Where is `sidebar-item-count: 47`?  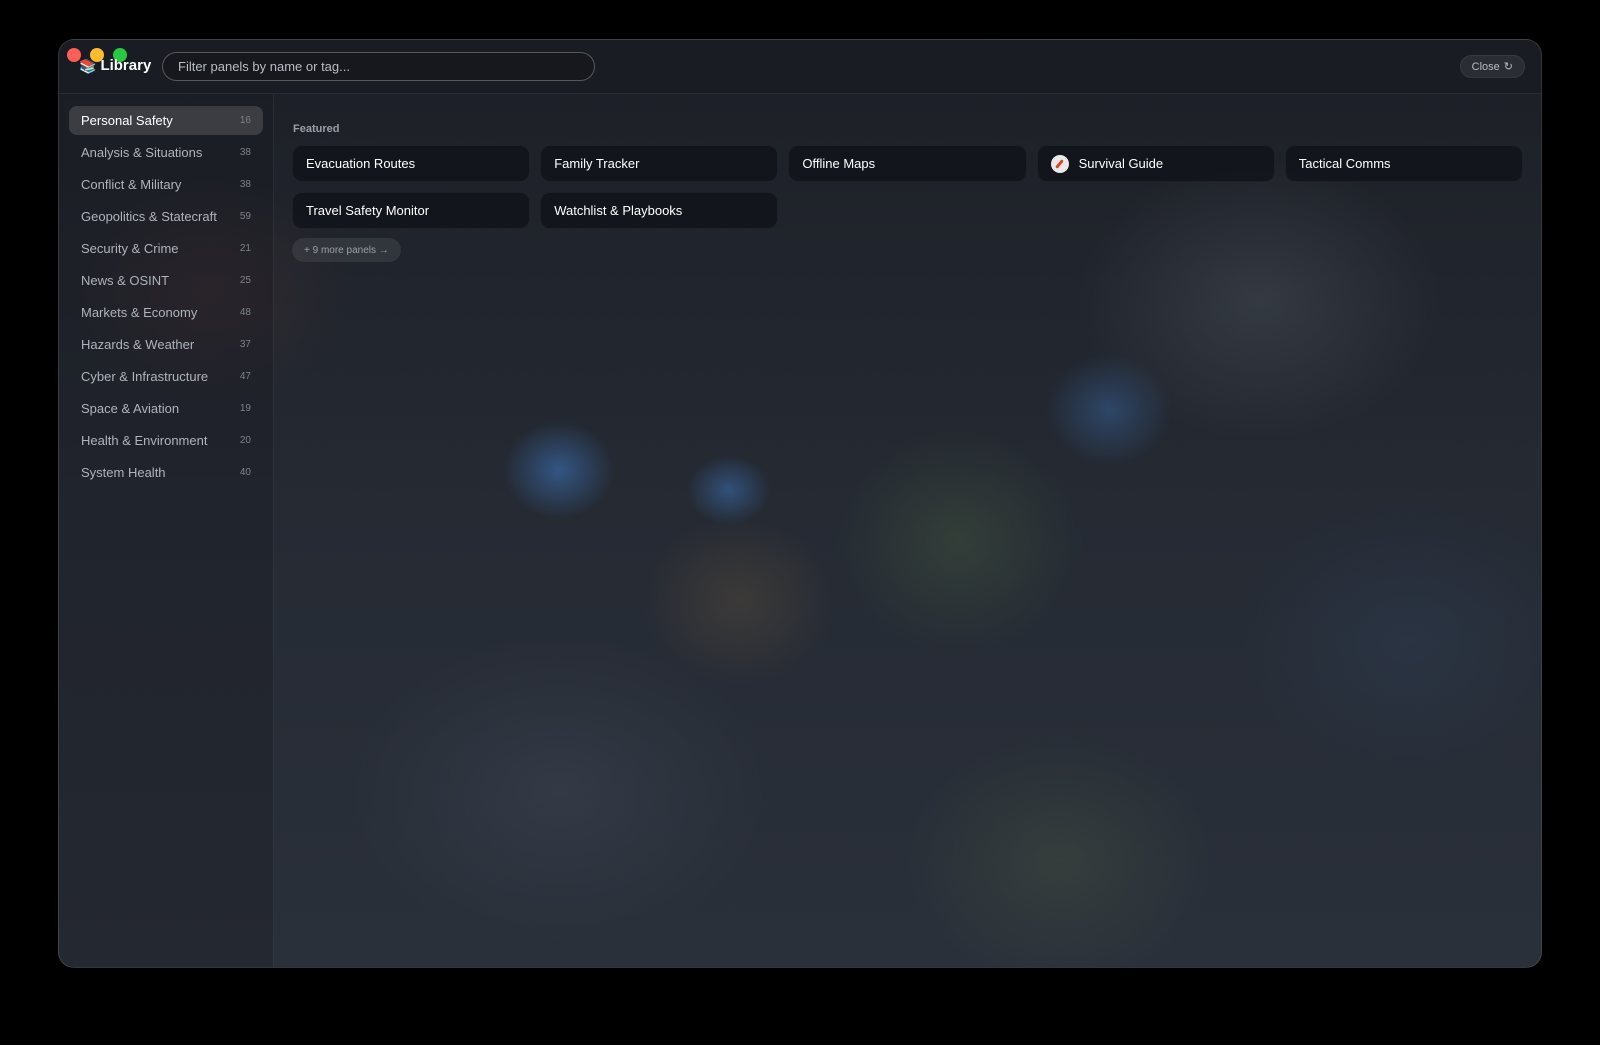 sidebar-item-count: 47 is located at coordinates (245, 376).